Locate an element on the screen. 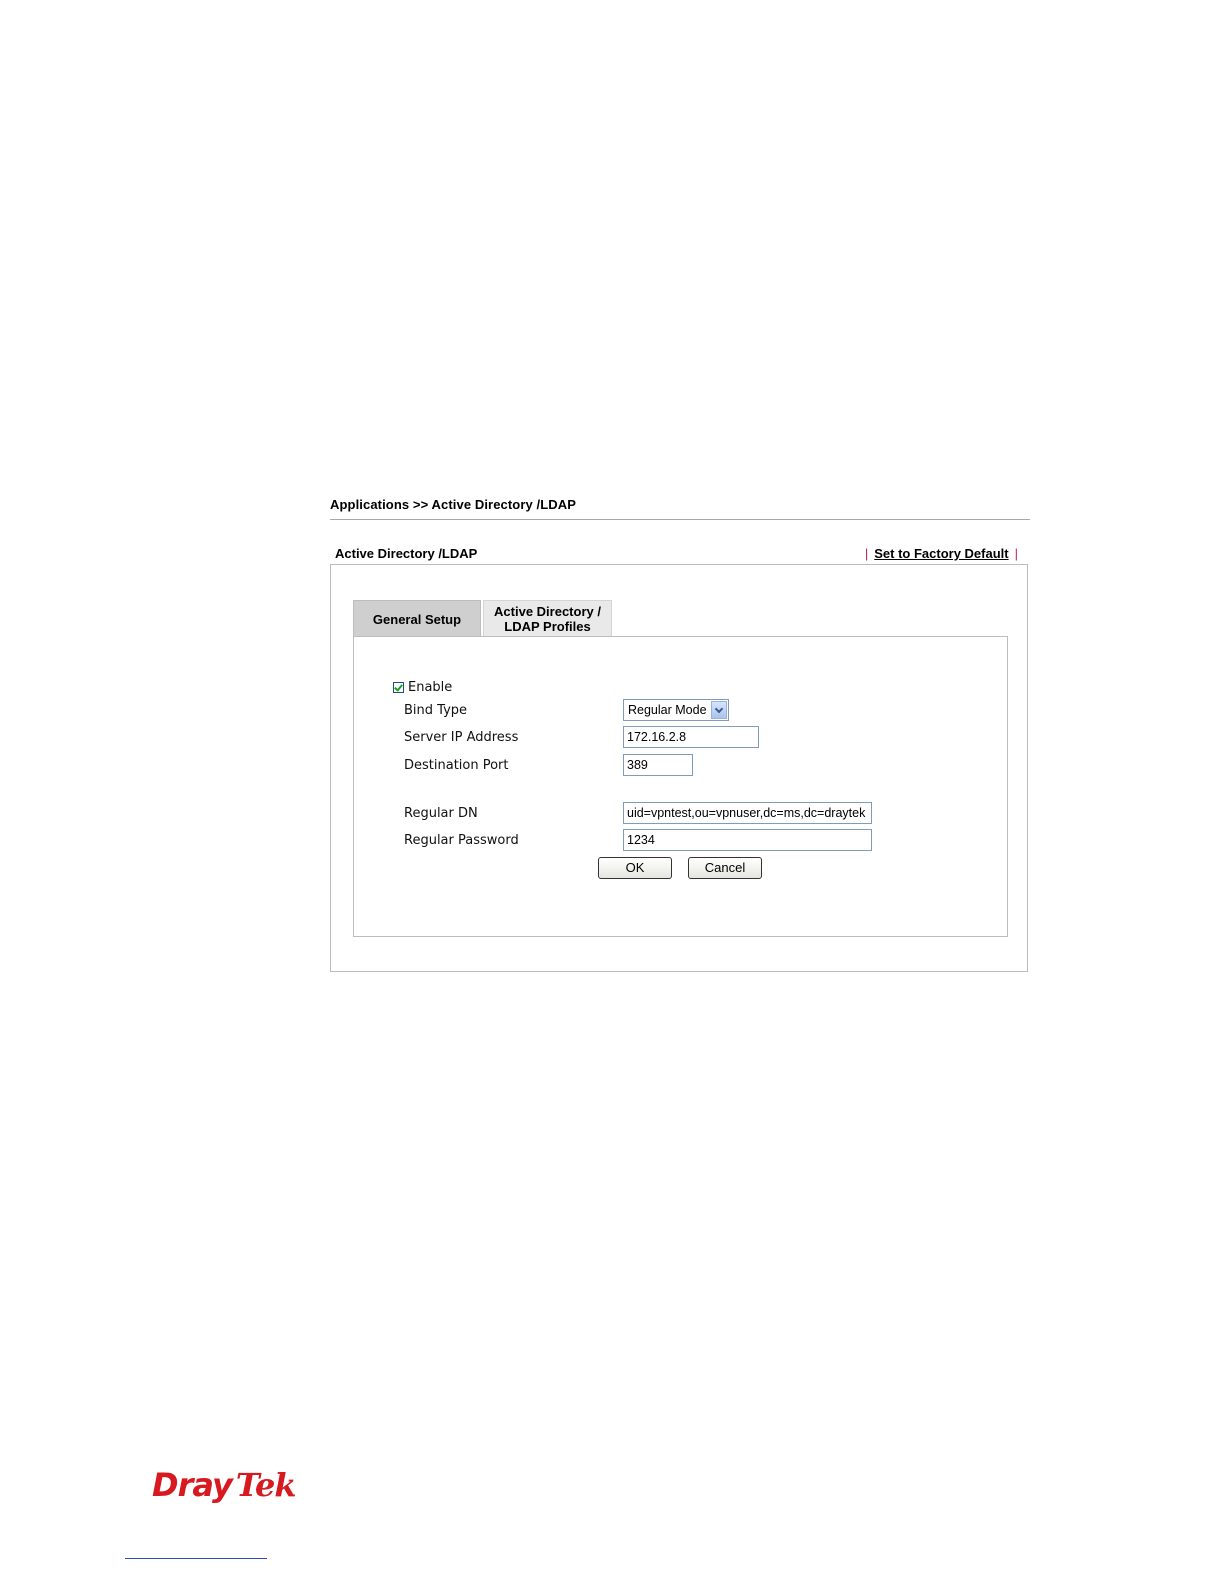  tab-label-line1: Active Directory / is located at coordinates (547, 611).